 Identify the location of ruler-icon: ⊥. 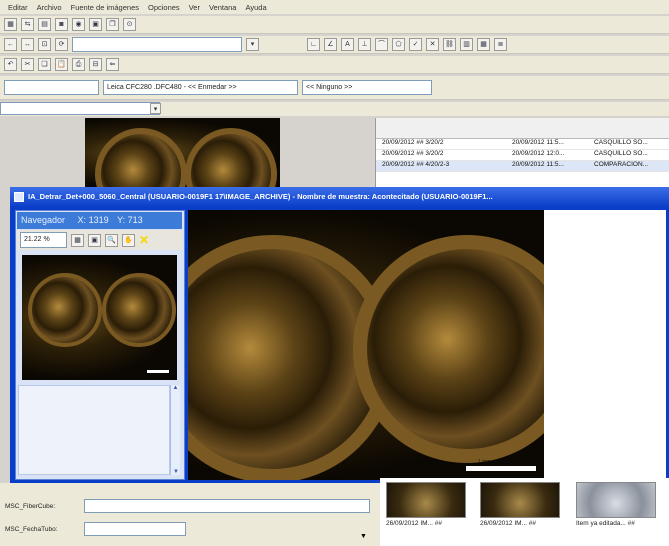
(364, 44).